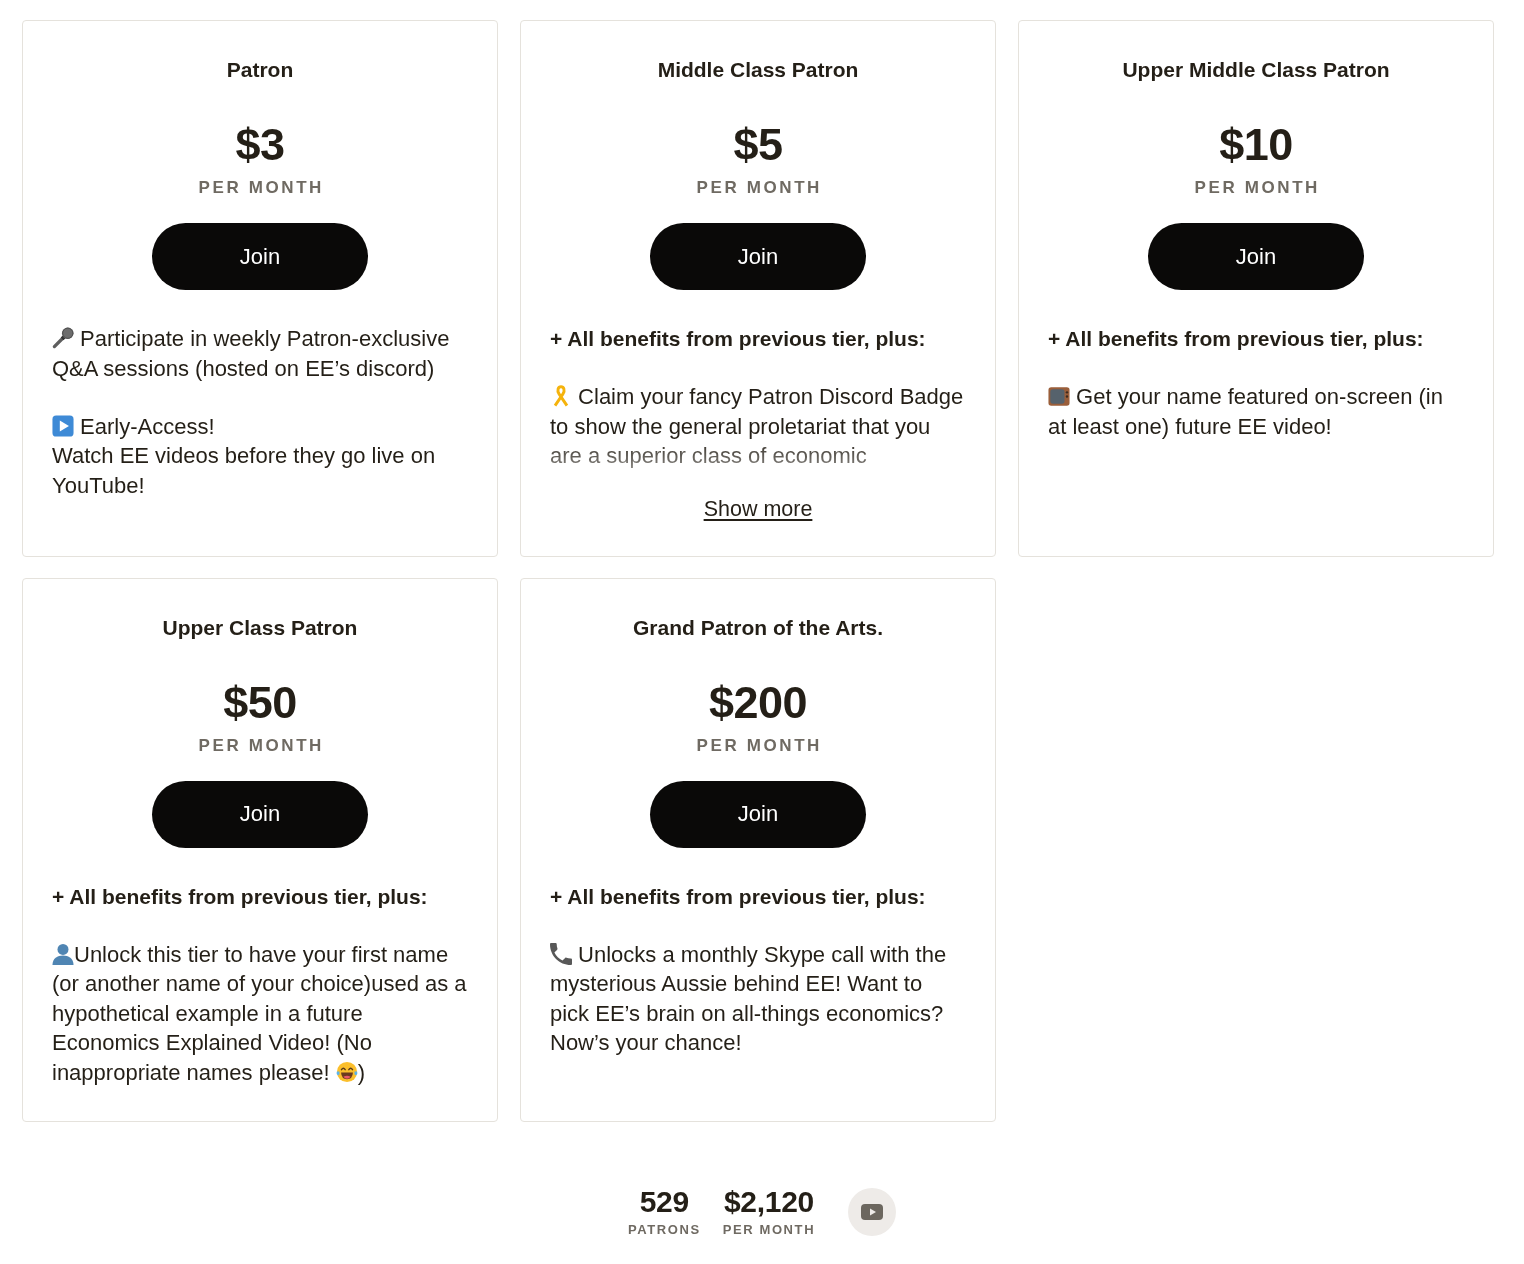 The width and height of the screenshot is (1524, 1264). I want to click on microphone-icon, so click(63, 338).